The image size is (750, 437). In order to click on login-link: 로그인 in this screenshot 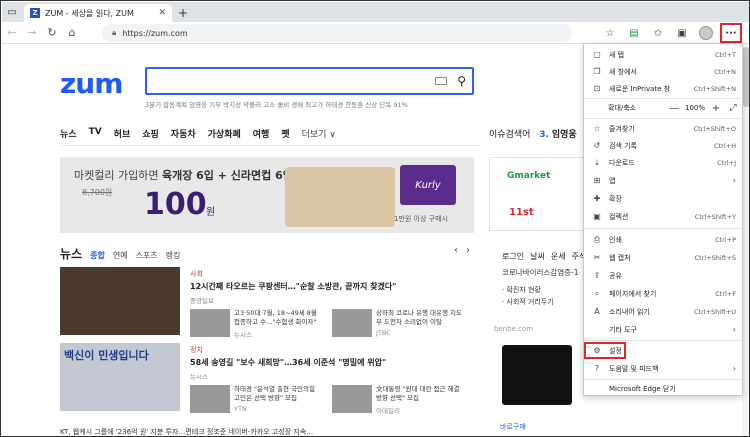, I will do `click(513, 256)`.